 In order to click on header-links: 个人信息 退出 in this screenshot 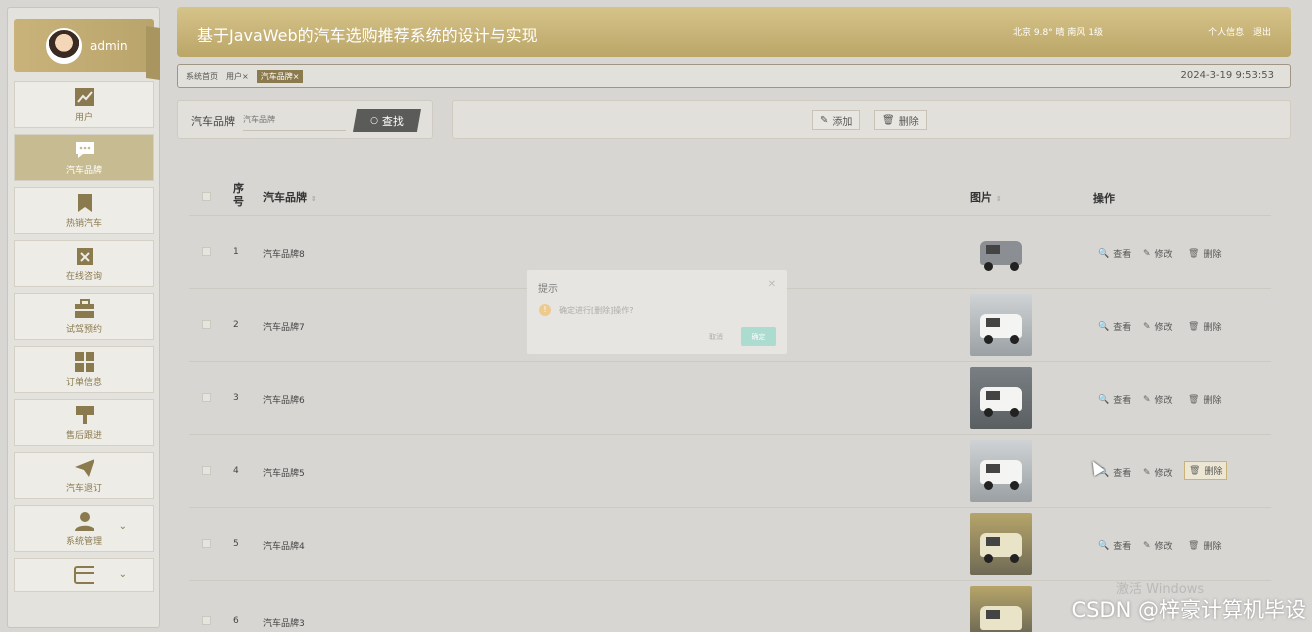, I will do `click(1236, 31)`.